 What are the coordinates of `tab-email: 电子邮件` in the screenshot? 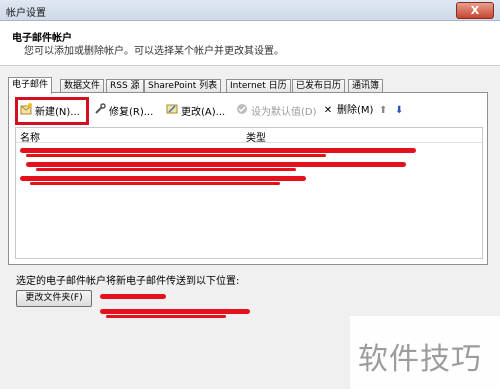 It's located at (30, 85).